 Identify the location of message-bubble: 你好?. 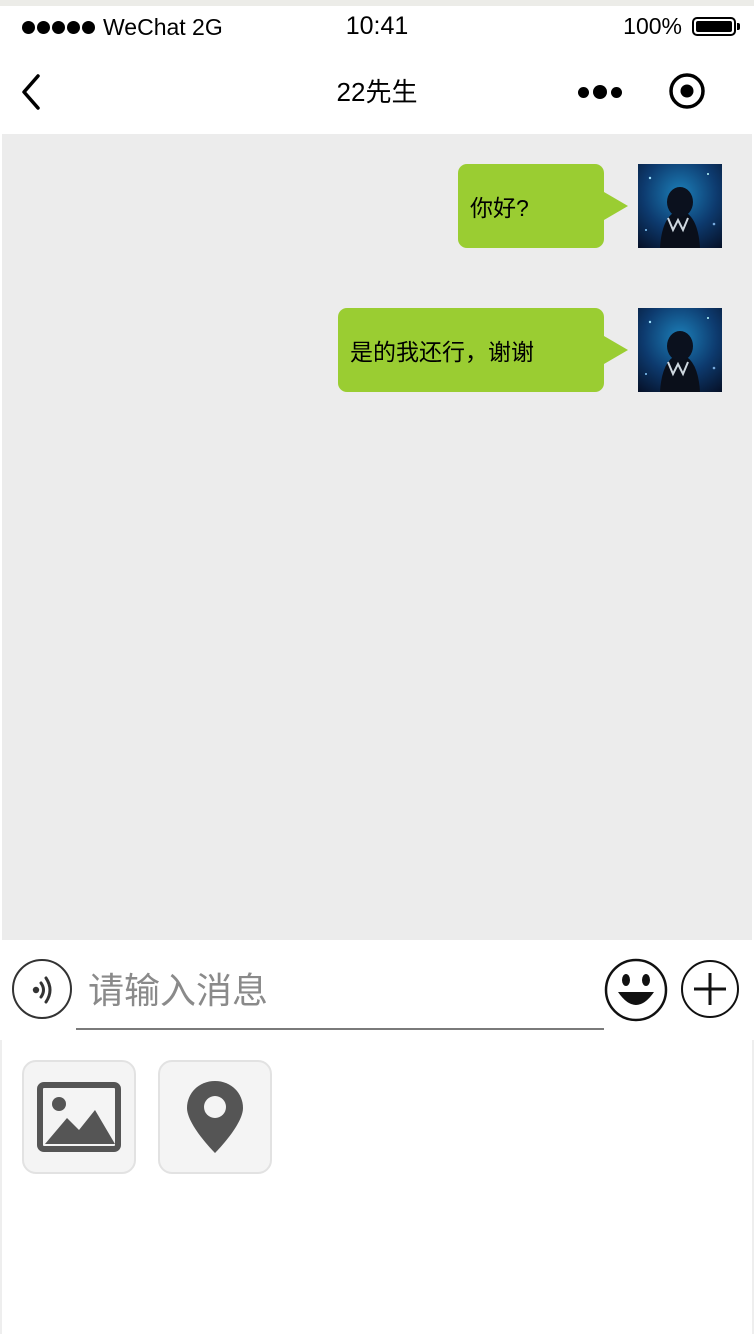
(543, 206).